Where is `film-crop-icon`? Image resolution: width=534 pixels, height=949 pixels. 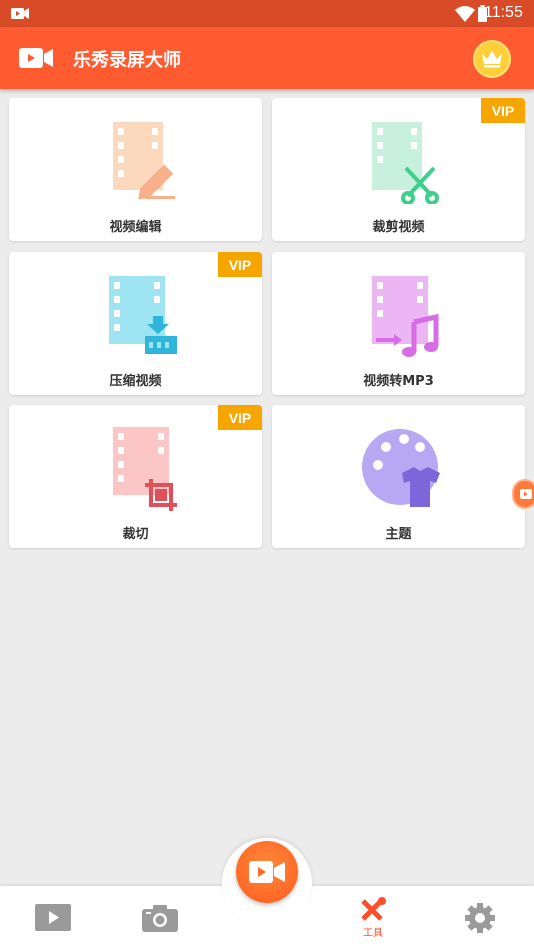 film-crop-icon is located at coordinates (145, 469).